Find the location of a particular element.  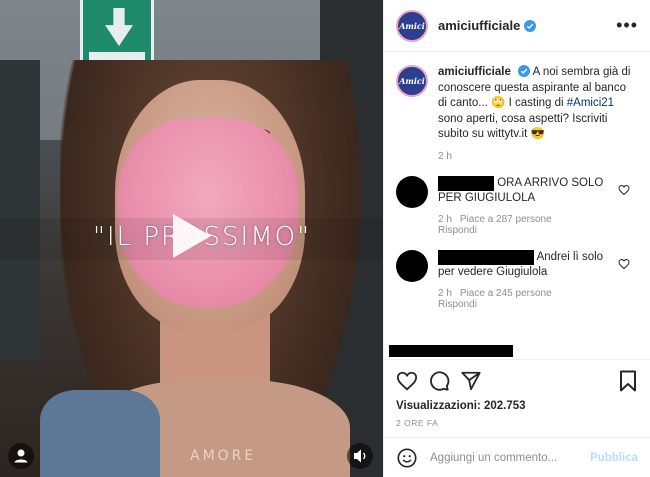

comment-meta: 2 h Piace a 245 persone Rispondi is located at coordinates (528, 299).